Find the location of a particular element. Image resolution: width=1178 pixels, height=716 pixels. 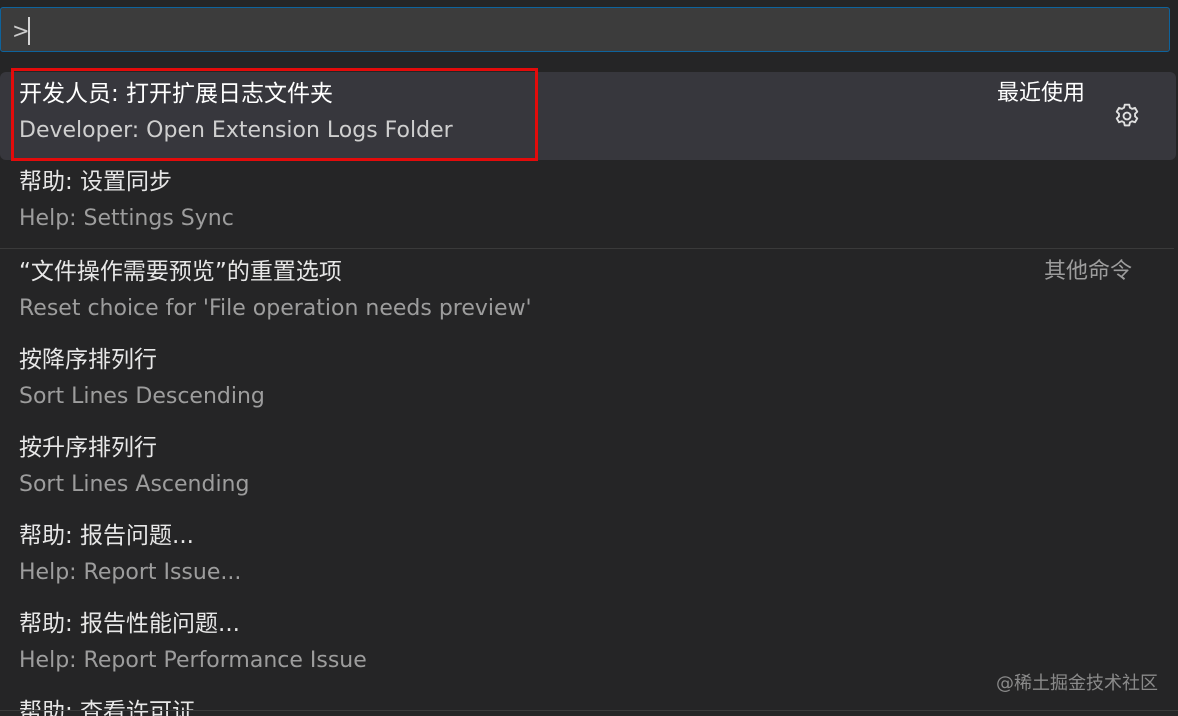

command-item-sort-lines-descending: 按降序排列行 Sort Lines Descending is located at coordinates (588, 382).